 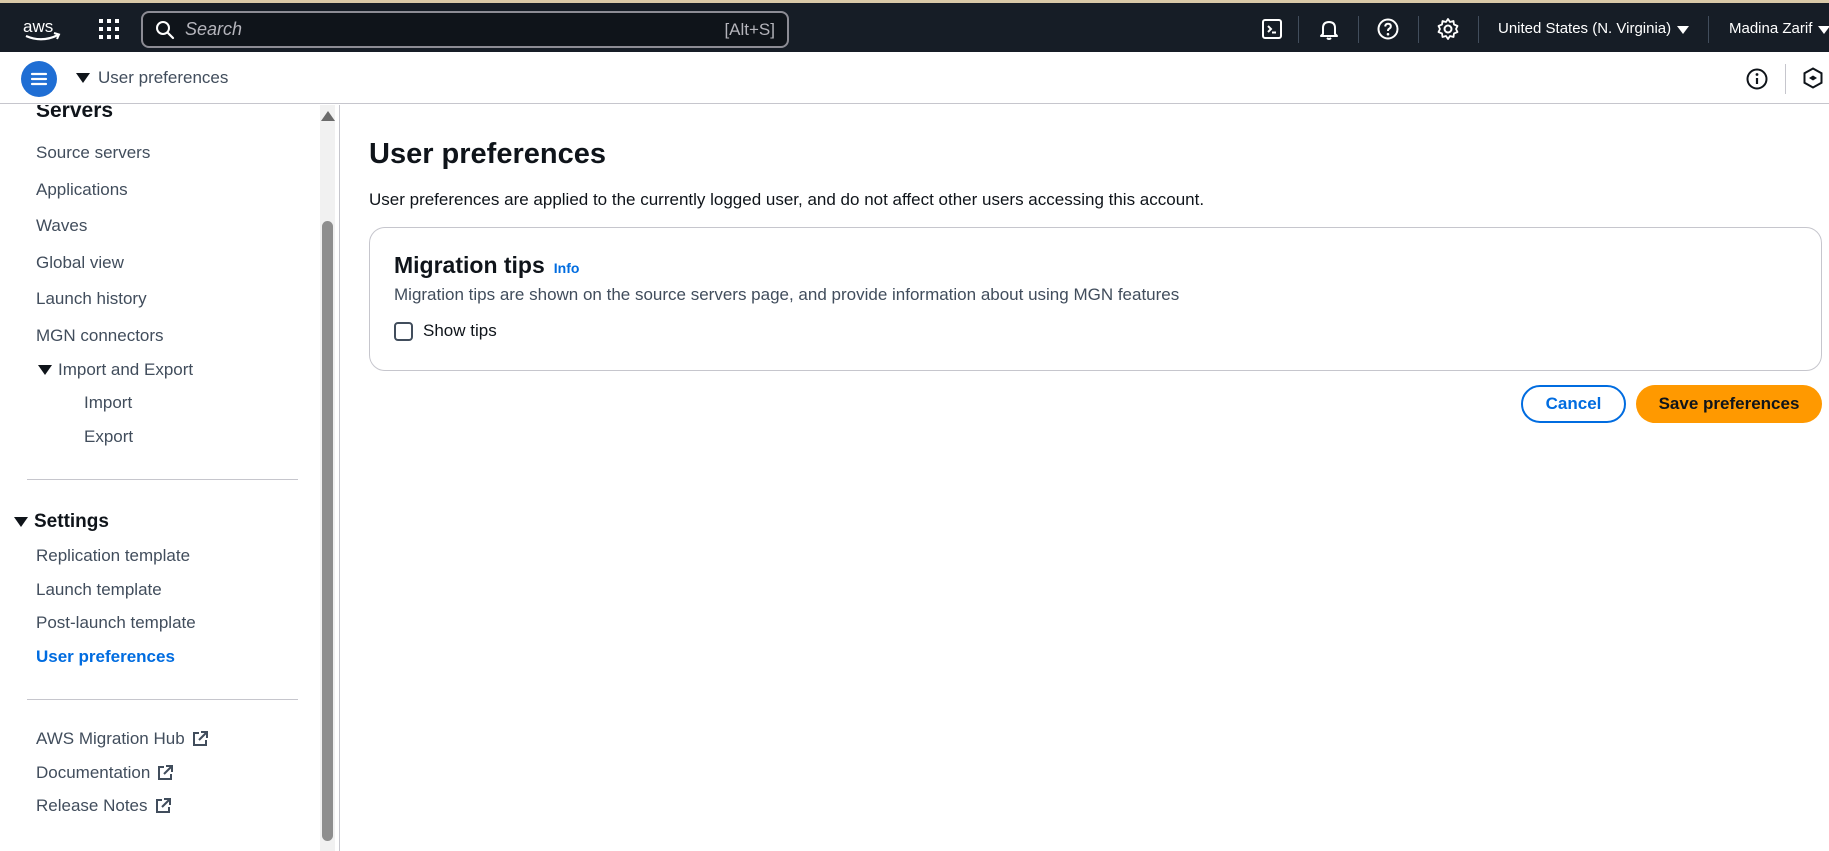 I want to click on hamburger-icon, so click(x=39, y=79).